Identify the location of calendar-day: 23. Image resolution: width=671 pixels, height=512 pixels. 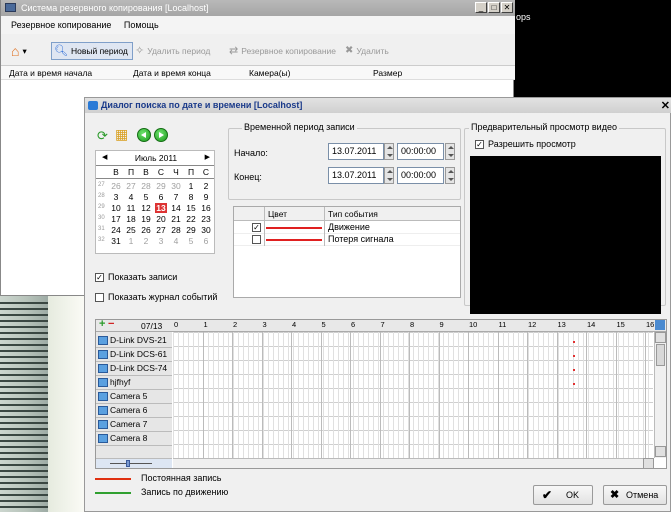
(206, 219).